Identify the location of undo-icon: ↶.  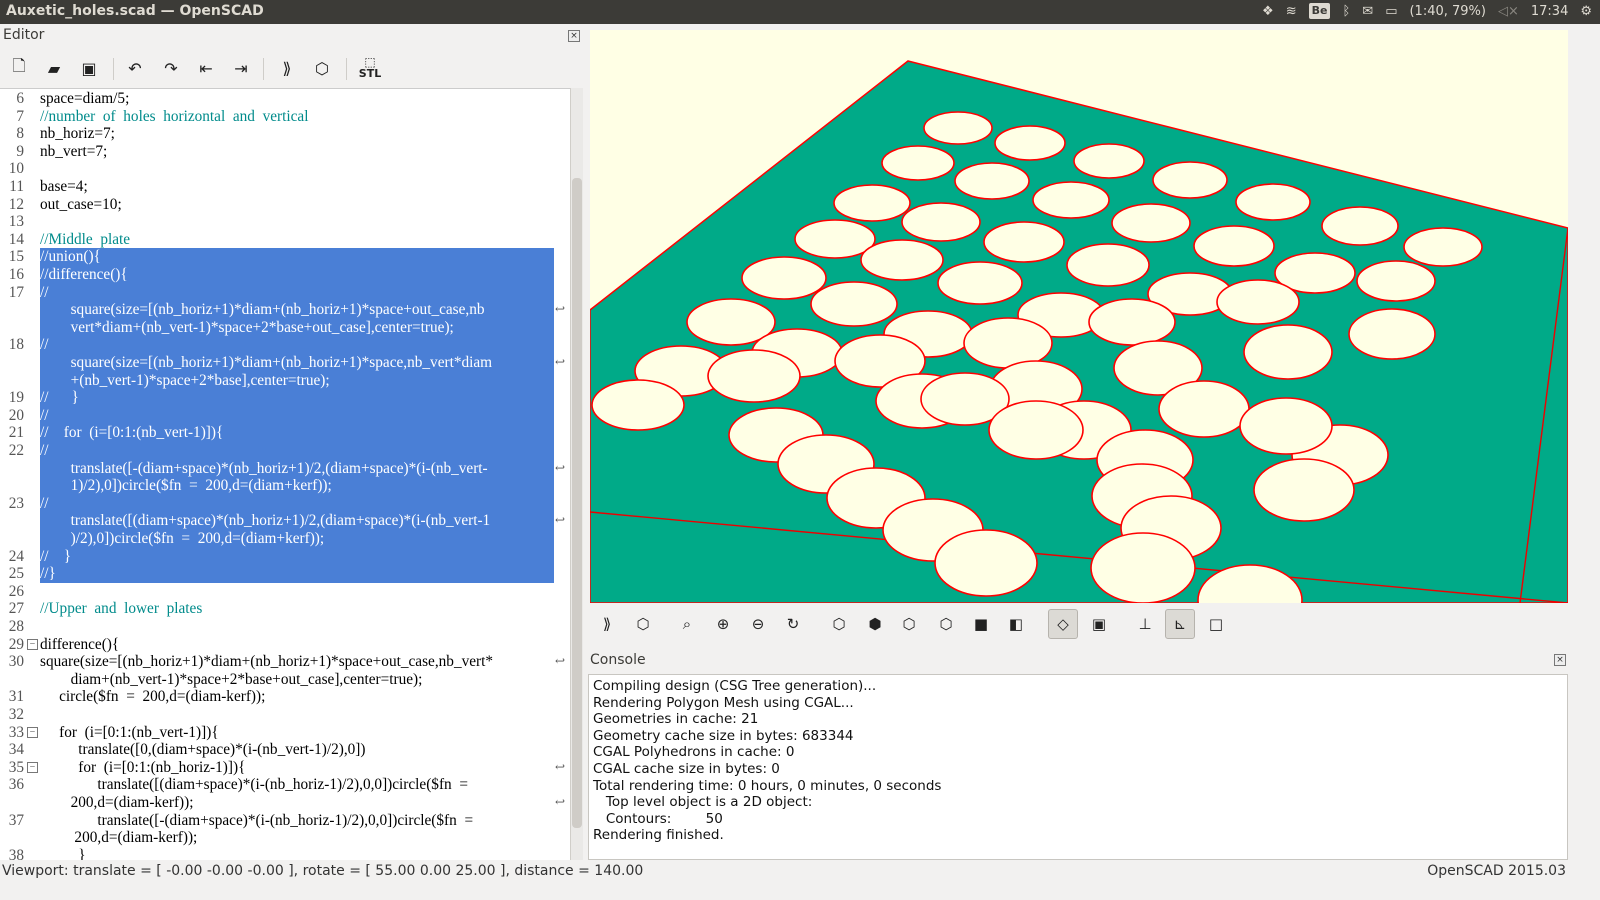
(135, 68).